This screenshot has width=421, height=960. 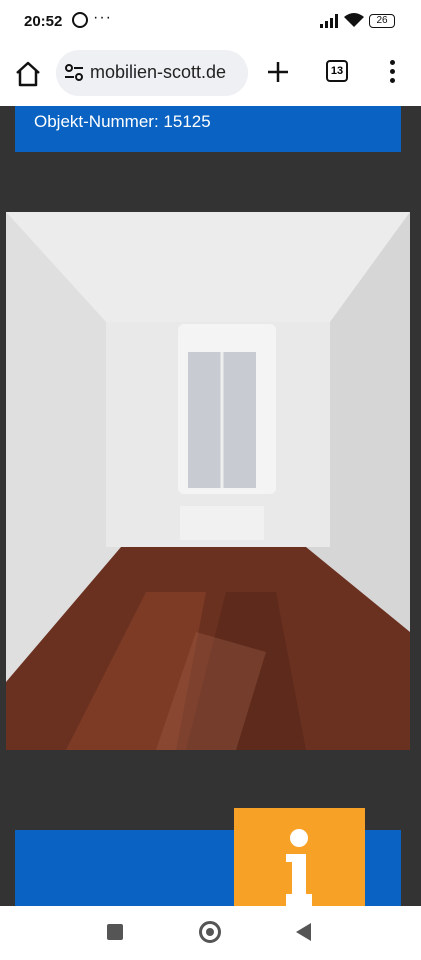 I want to click on address-bar: mobilien-scott.de, so click(x=152, y=73).